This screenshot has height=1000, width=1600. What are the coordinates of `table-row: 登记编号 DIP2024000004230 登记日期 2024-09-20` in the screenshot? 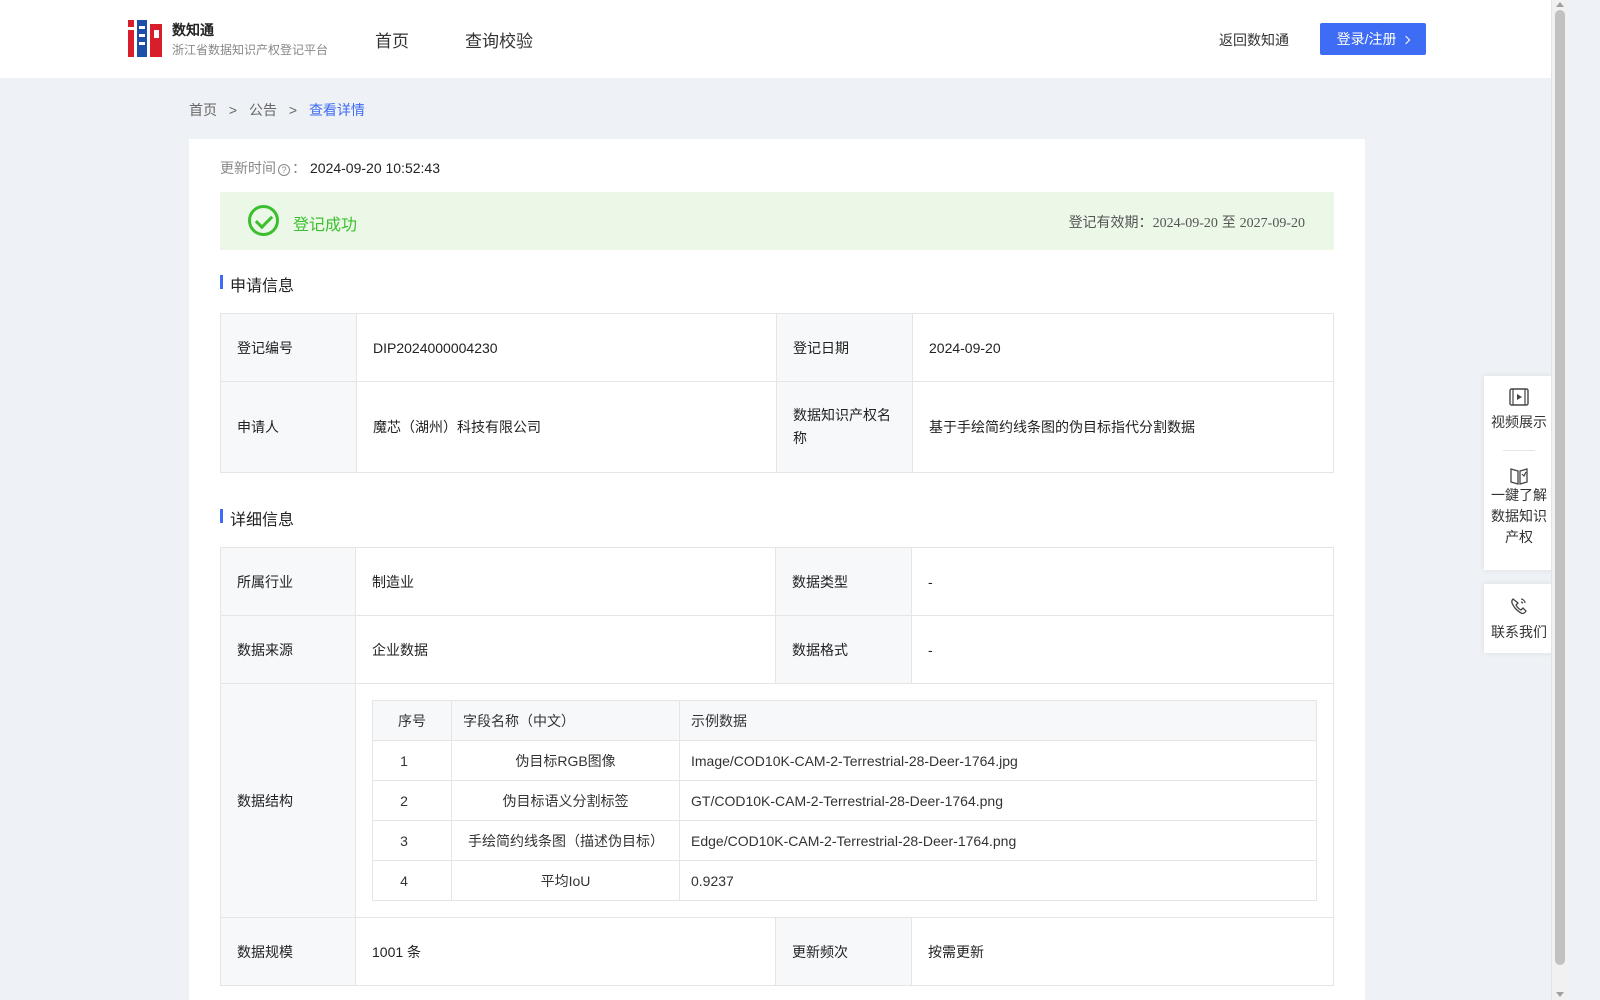 It's located at (777, 347).